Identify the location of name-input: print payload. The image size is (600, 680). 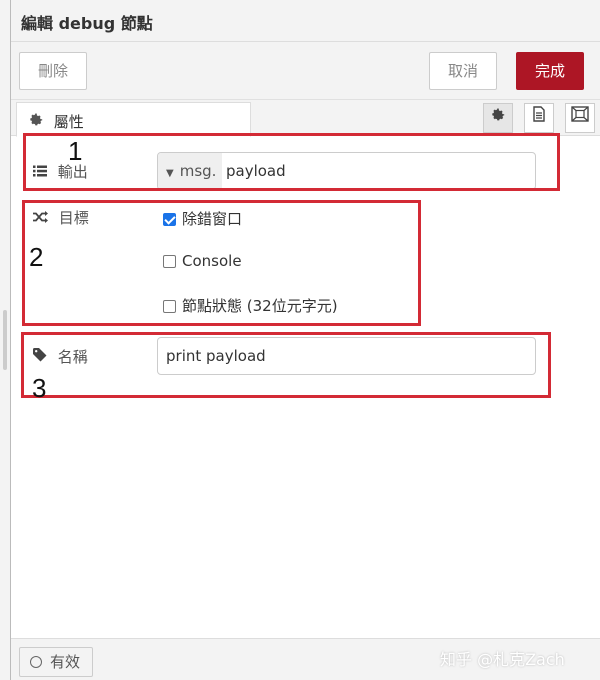
(346, 356).